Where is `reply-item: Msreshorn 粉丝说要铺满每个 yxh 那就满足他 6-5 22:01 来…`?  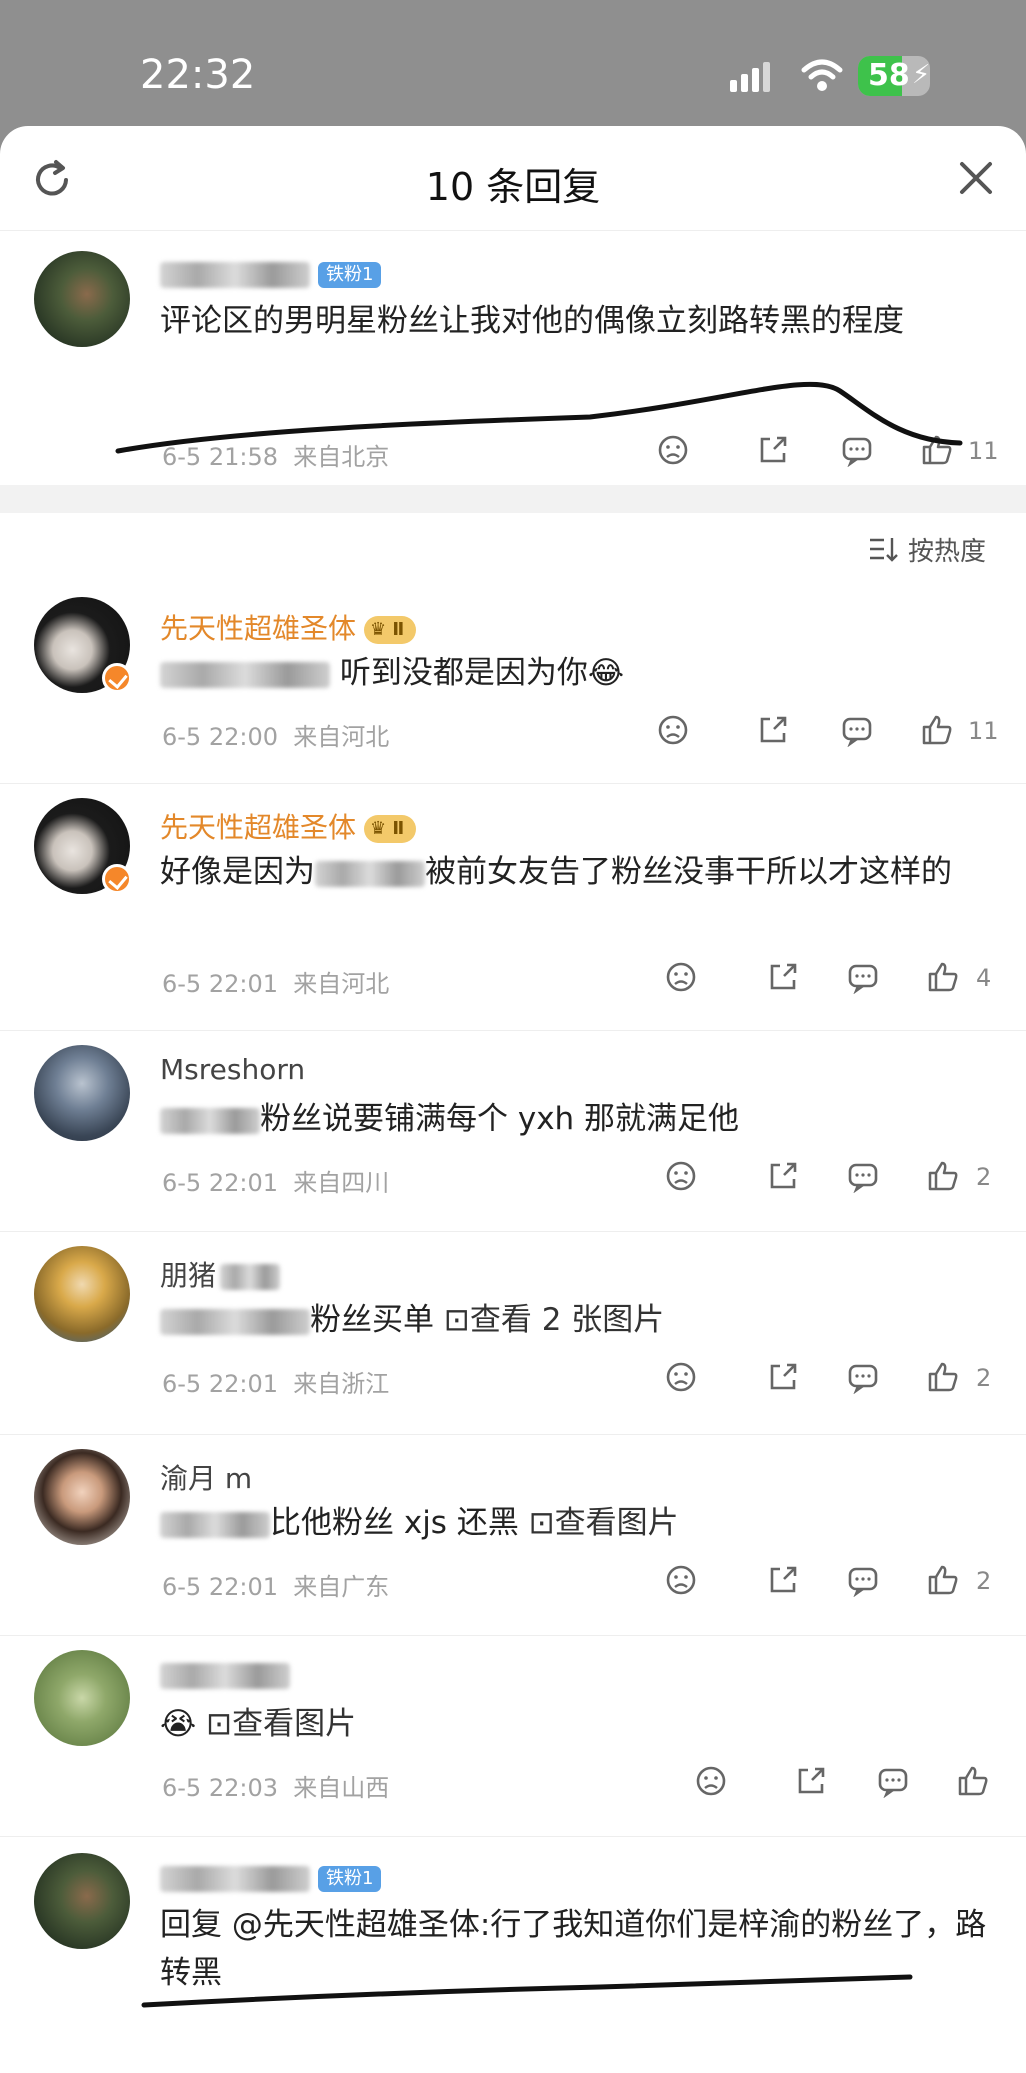
reply-item: Msreshorn 粉丝说要铺满每个 yxh 那就满足他 6-5 22:01 来… is located at coordinates (513, 1131).